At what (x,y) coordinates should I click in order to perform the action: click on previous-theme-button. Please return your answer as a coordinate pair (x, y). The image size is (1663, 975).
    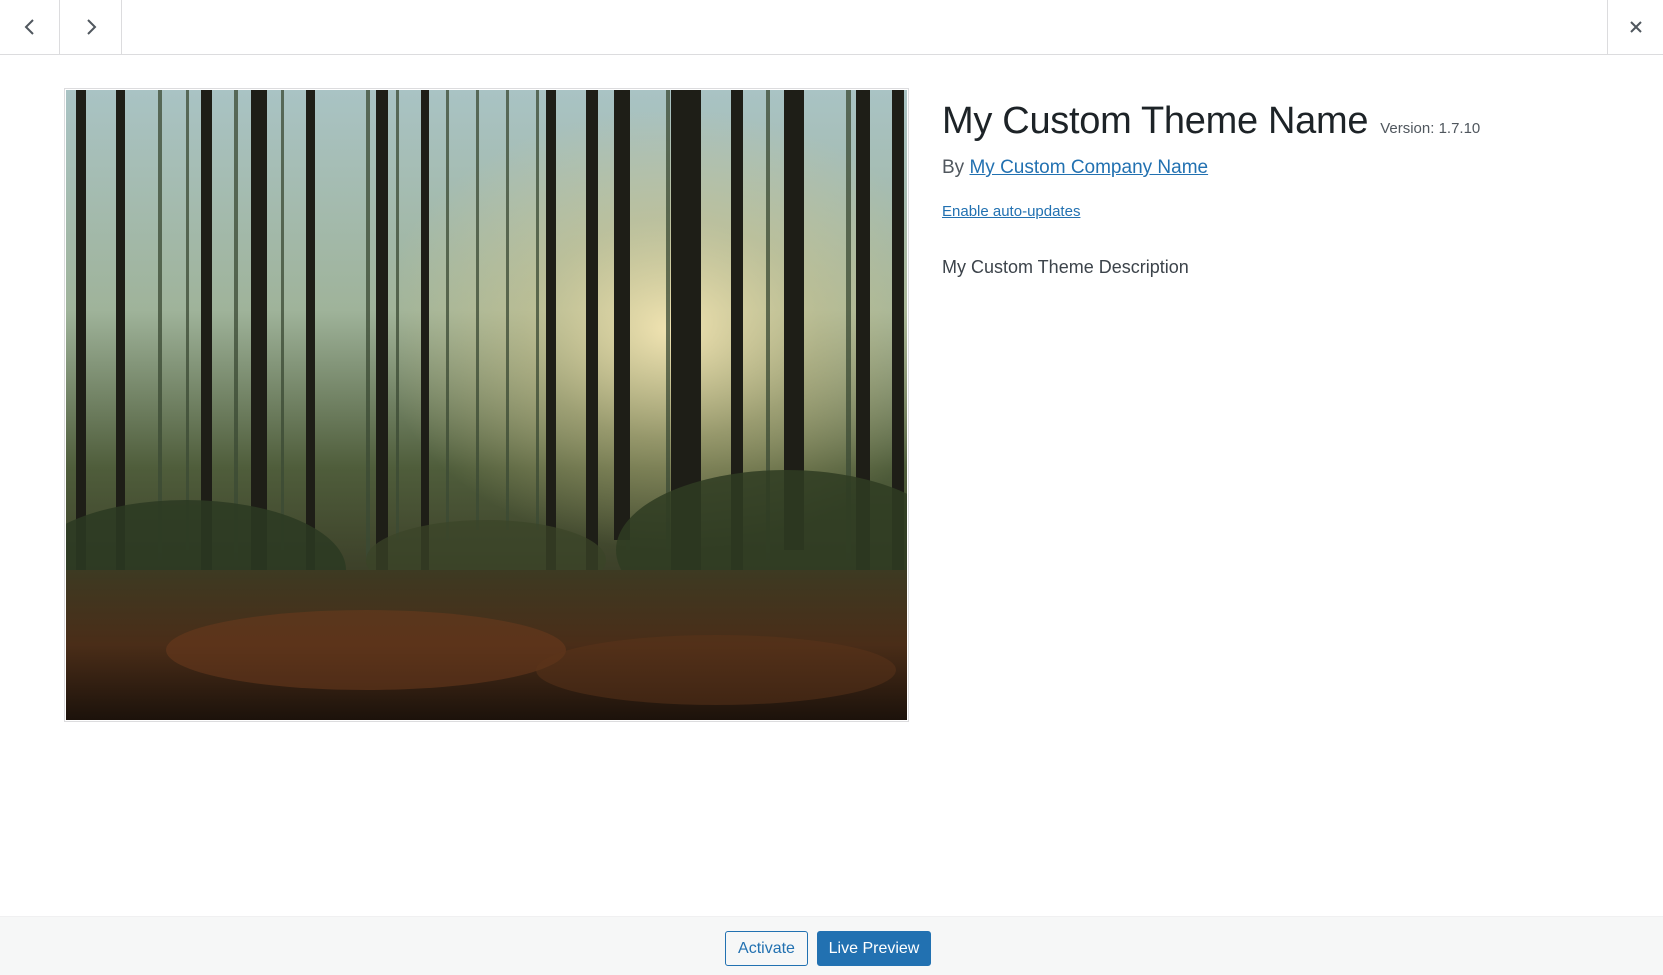
    Looking at the image, I should click on (30, 27).